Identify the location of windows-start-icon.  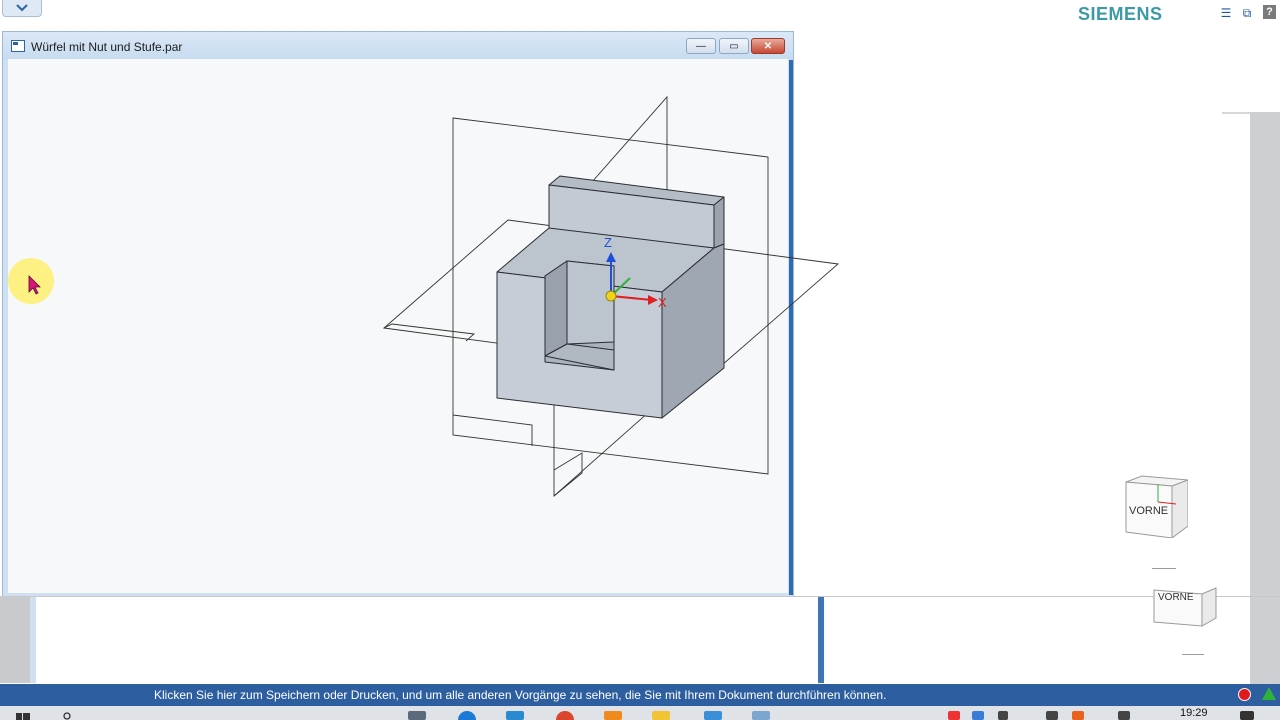
(23, 716).